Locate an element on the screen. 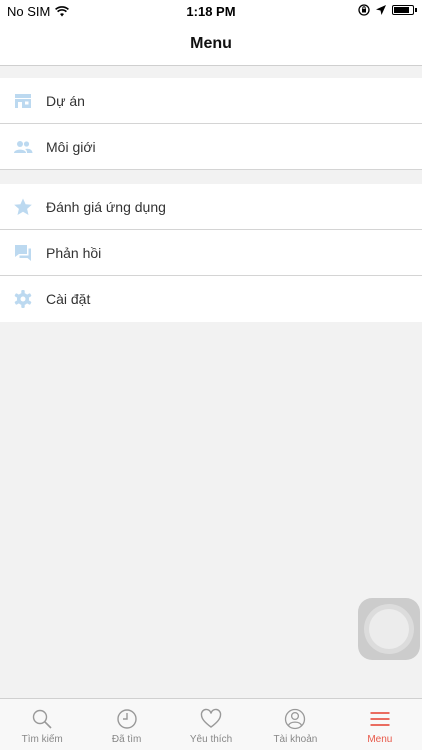 The width and height of the screenshot is (422, 750). tab-menu: Menu is located at coordinates (380, 724).